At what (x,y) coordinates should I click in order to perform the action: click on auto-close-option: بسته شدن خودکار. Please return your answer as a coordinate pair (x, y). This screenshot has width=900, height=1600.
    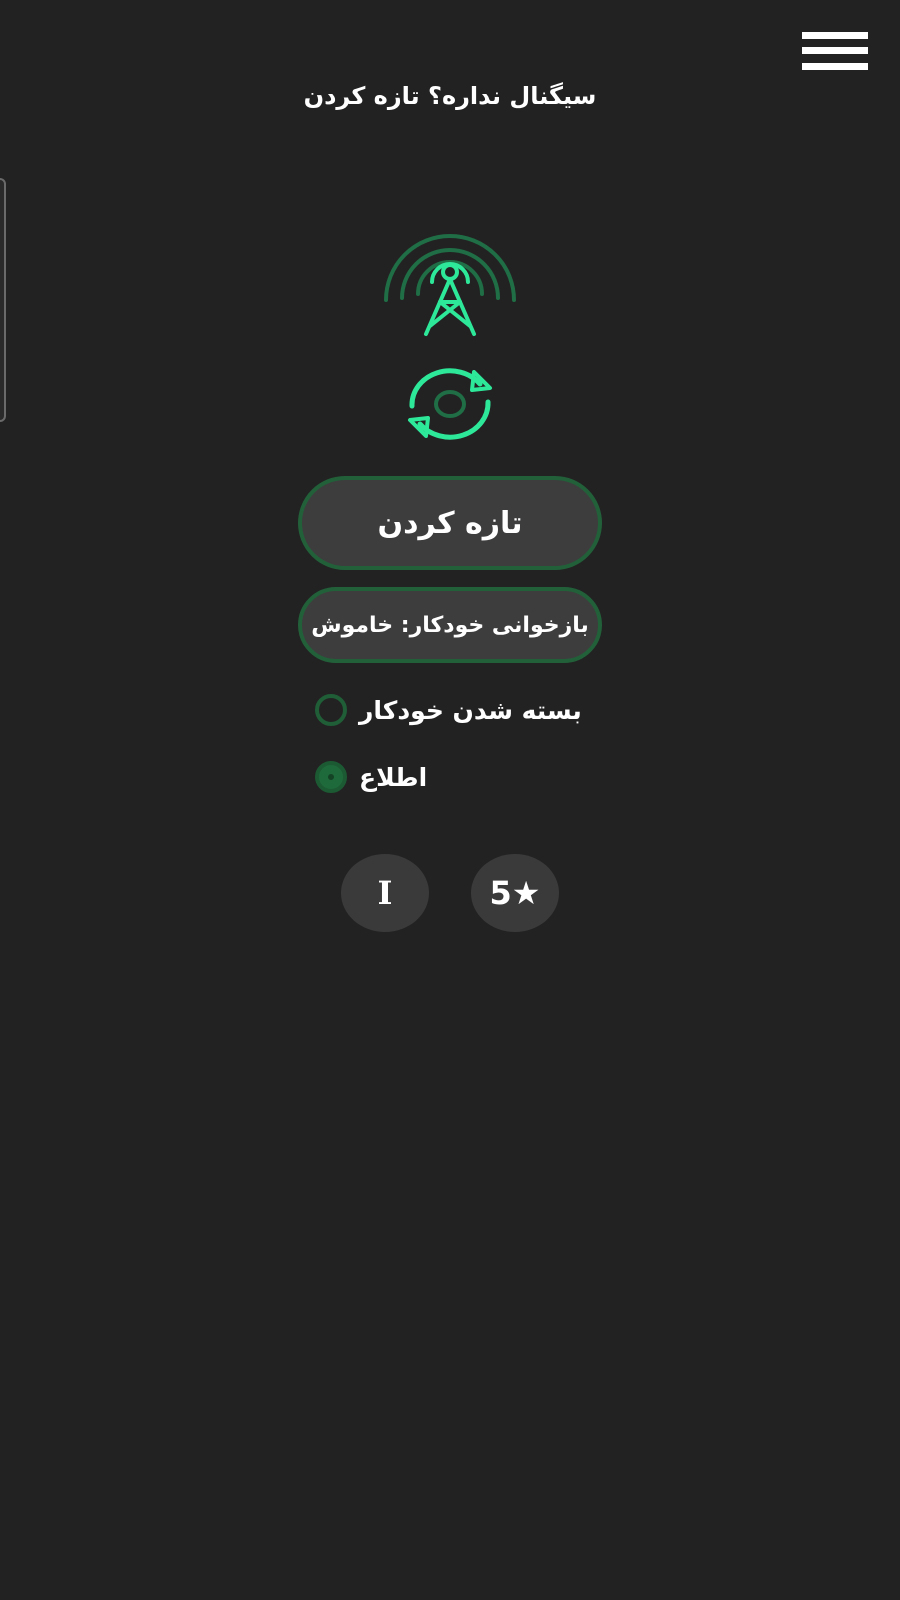
    Looking at the image, I should click on (448, 710).